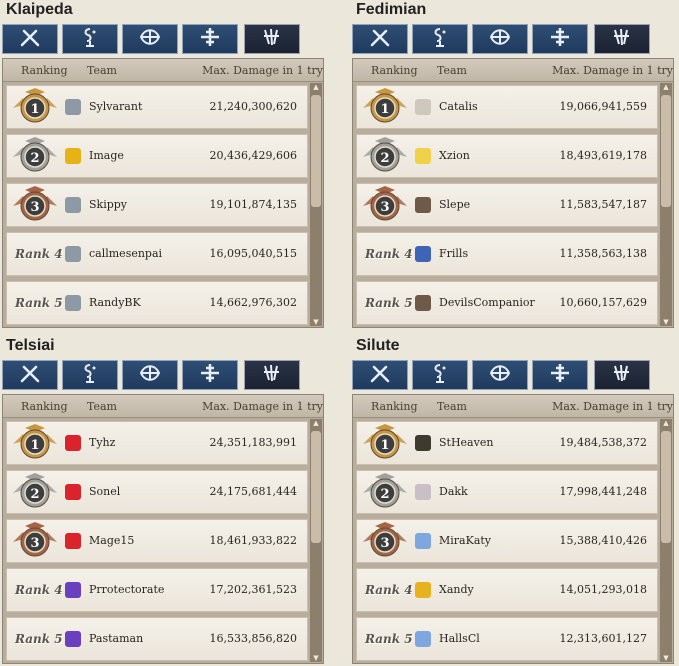 This screenshot has width=679, height=666. What do you see at coordinates (105, 491) in the screenshot?
I see `team-name: Sonel` at bounding box center [105, 491].